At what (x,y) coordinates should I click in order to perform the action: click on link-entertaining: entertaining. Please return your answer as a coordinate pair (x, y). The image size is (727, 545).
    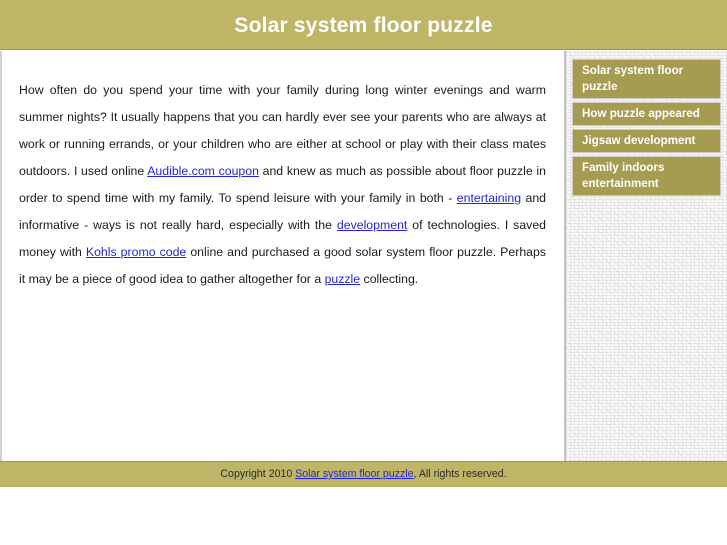
    Looking at the image, I should click on (489, 198).